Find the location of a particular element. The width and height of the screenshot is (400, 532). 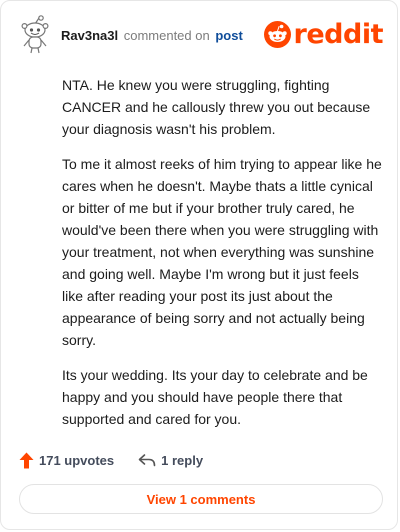

comment-header: Rav3na3l commented on post reddit is located at coordinates (200, 35).